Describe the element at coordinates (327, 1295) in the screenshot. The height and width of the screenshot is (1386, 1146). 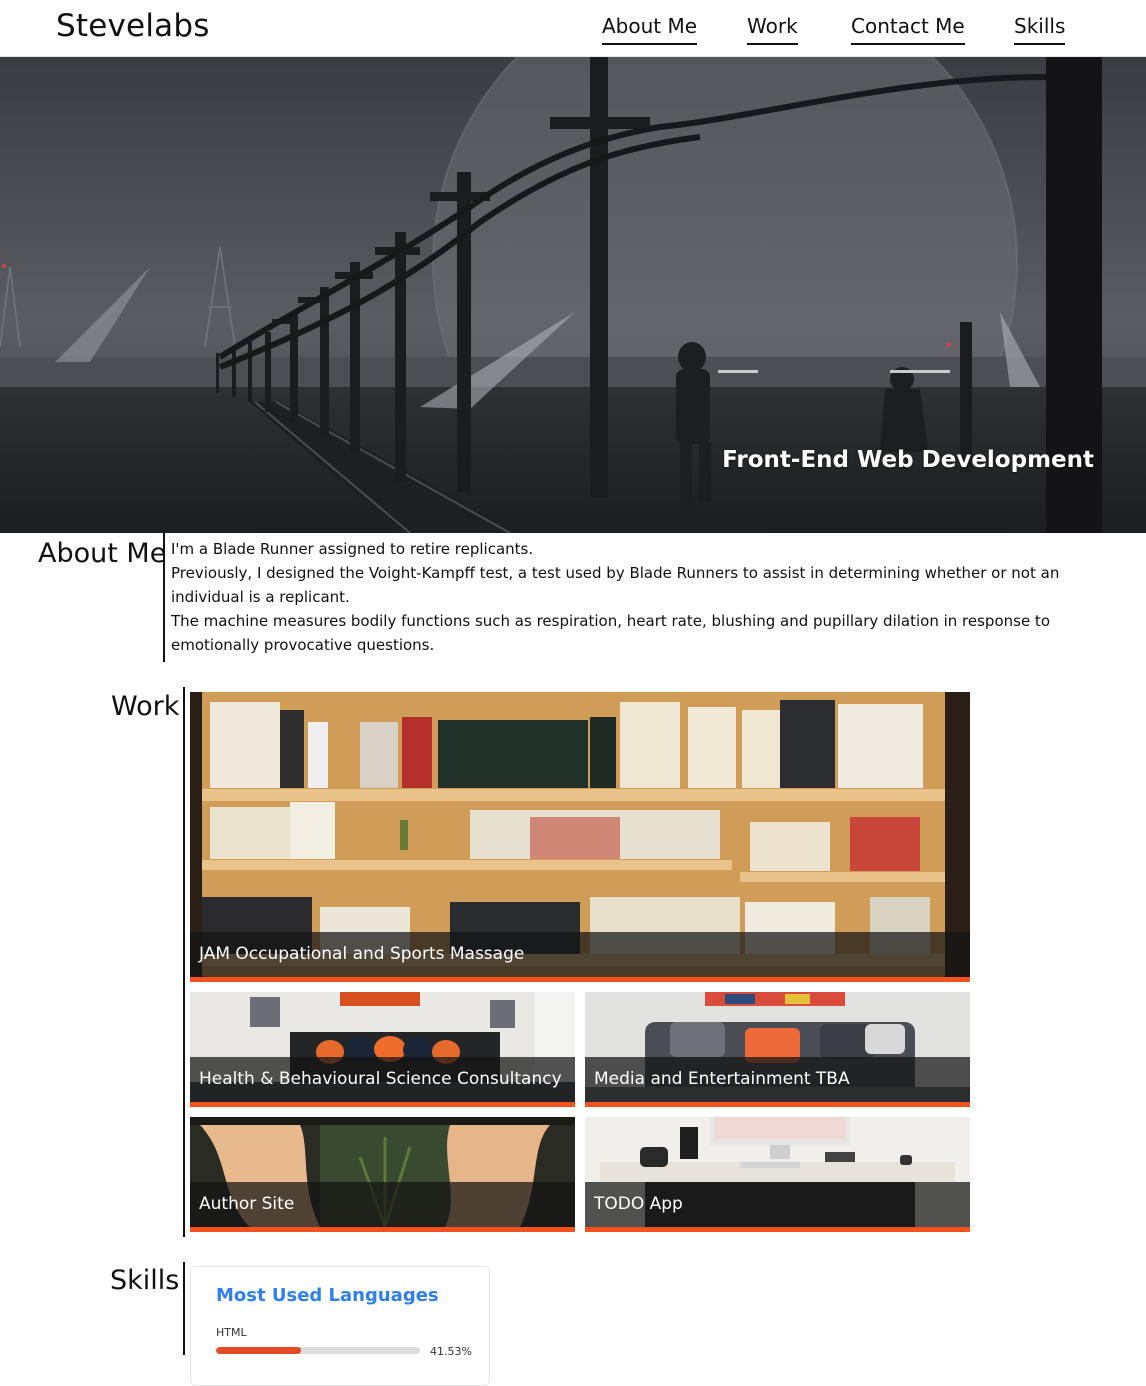
I see `languages-card-title: Most Used Languages` at that location.